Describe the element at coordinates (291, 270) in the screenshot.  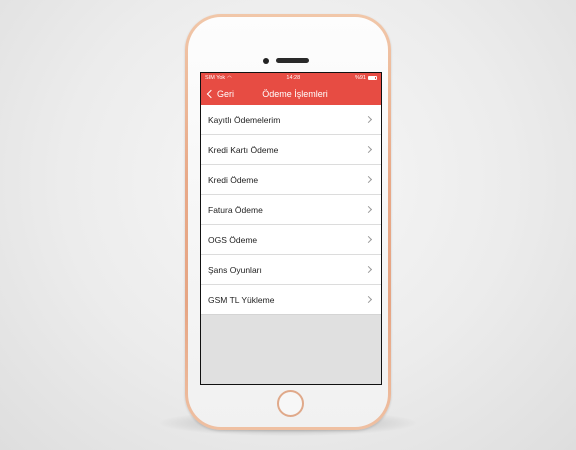
I see `menu-item-sans-oyunlari: Şans Oyunları` at that location.